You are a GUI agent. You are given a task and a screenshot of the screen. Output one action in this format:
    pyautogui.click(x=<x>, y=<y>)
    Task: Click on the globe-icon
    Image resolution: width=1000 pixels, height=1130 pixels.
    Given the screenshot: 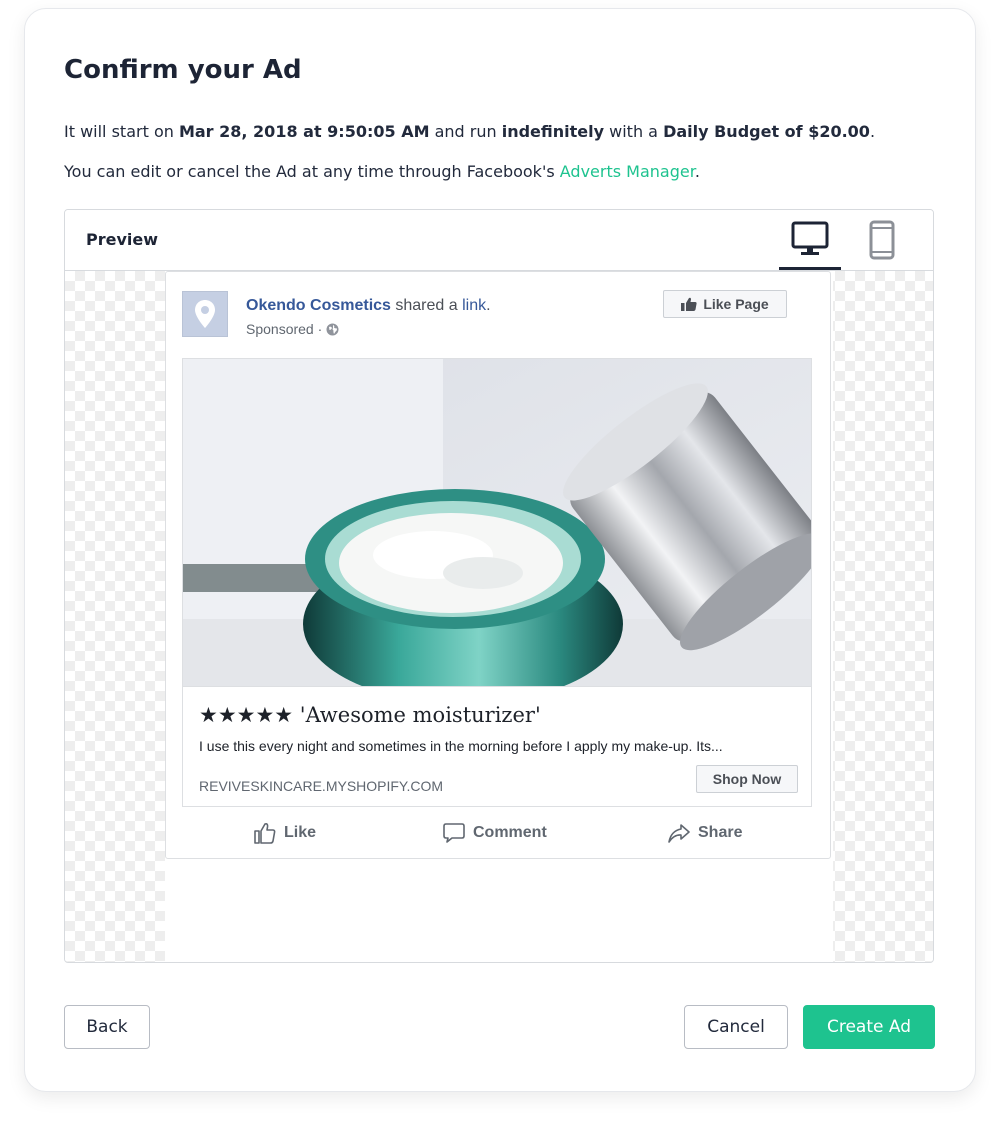 What is the action you would take?
    pyautogui.click(x=332, y=329)
    